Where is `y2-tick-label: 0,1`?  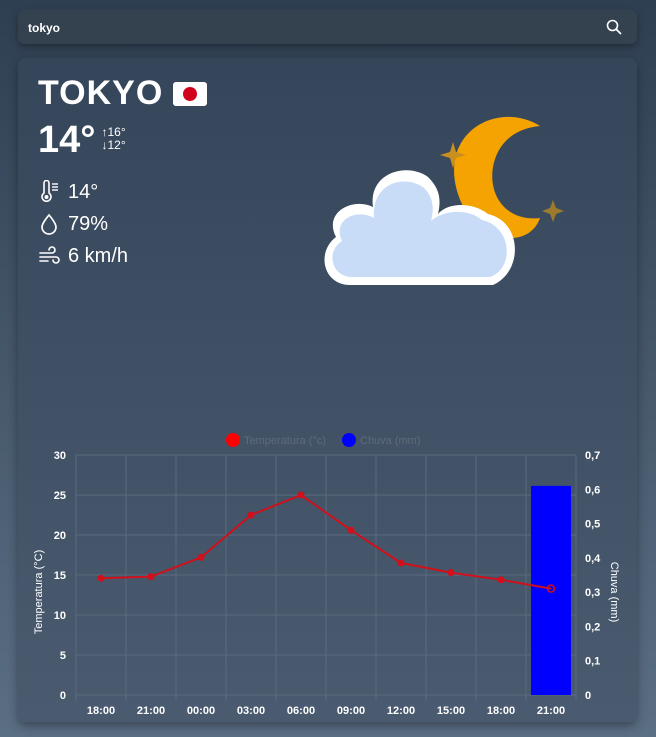 y2-tick-label: 0,1 is located at coordinates (592, 662).